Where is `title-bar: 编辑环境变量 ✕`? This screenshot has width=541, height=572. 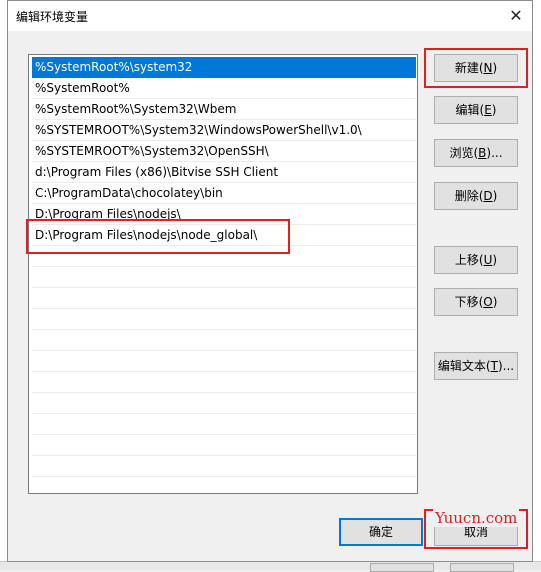 title-bar: 编辑环境变量 ✕ is located at coordinates (270, 16).